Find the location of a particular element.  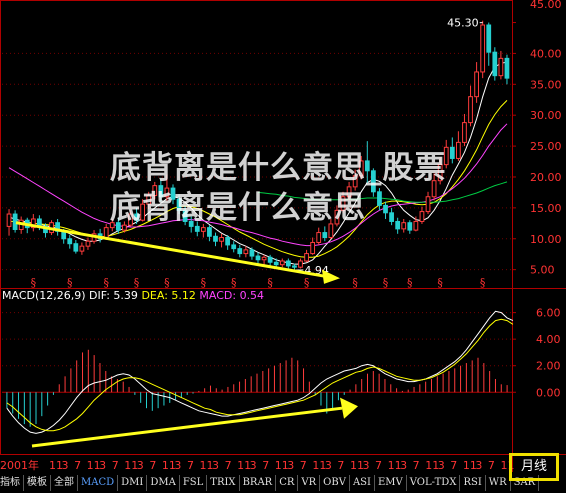

indicator-tab-fsl: FSL is located at coordinates (194, 483).